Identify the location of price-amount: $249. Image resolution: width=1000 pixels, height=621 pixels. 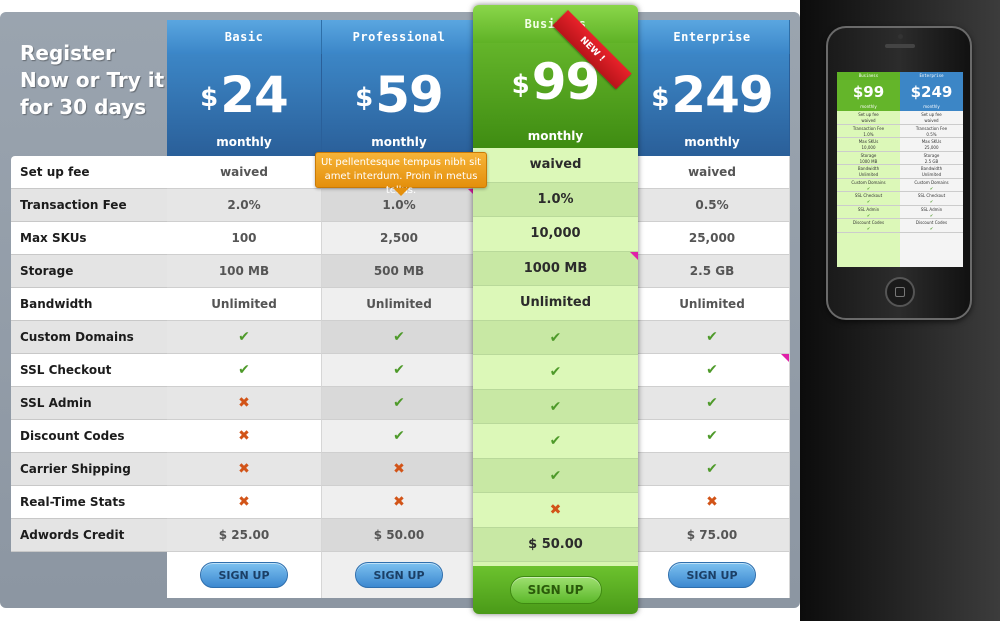
(712, 95).